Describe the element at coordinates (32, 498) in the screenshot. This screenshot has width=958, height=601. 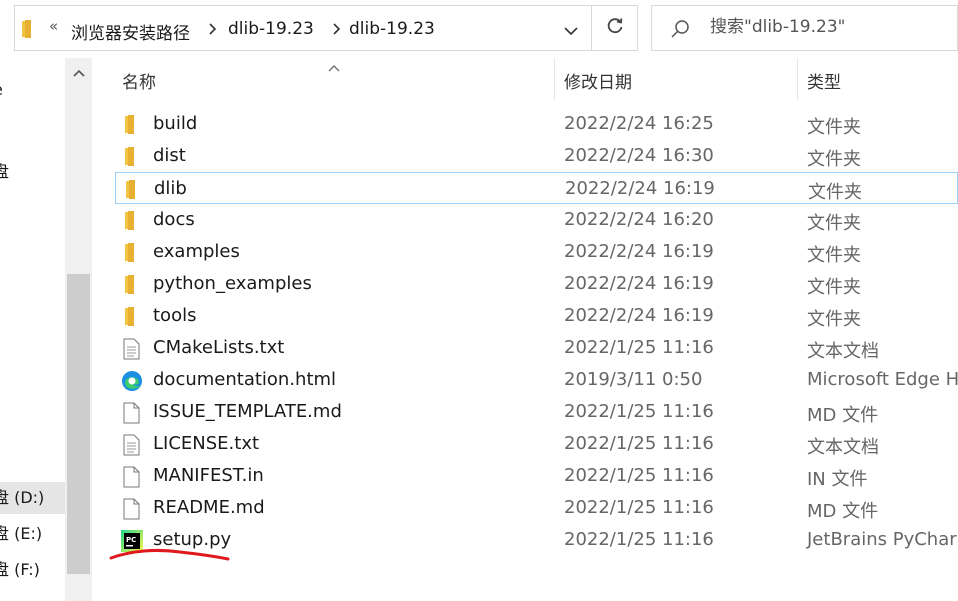
I see `nav-item-drive-d: 盘 (D:)` at that location.